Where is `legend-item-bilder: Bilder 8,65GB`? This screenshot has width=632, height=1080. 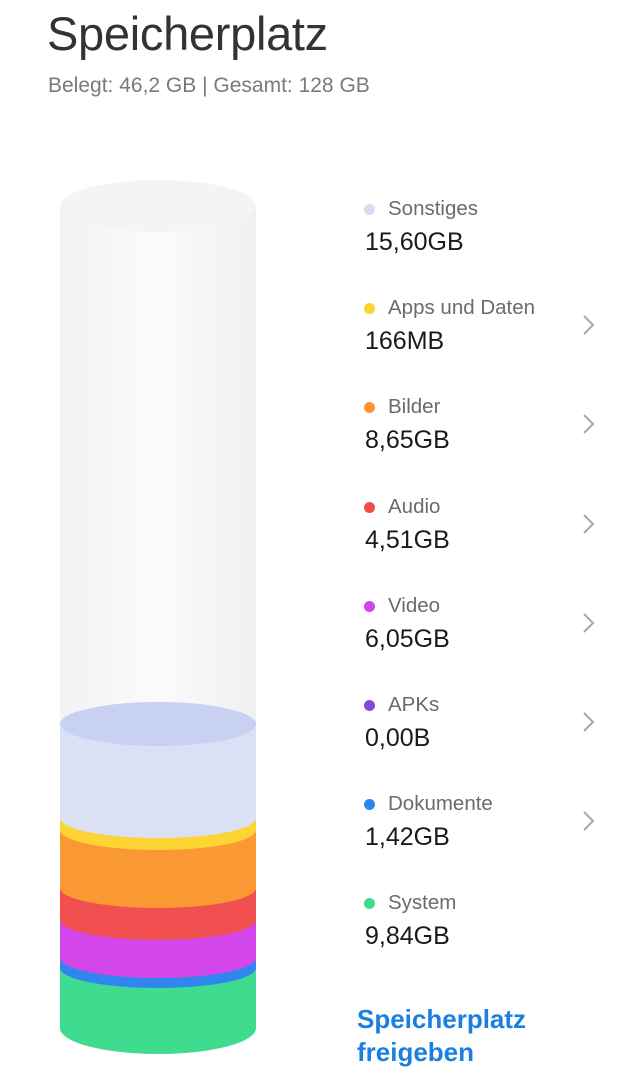
legend-item-bilder: Bilder 8,65GB is located at coordinates (478, 437).